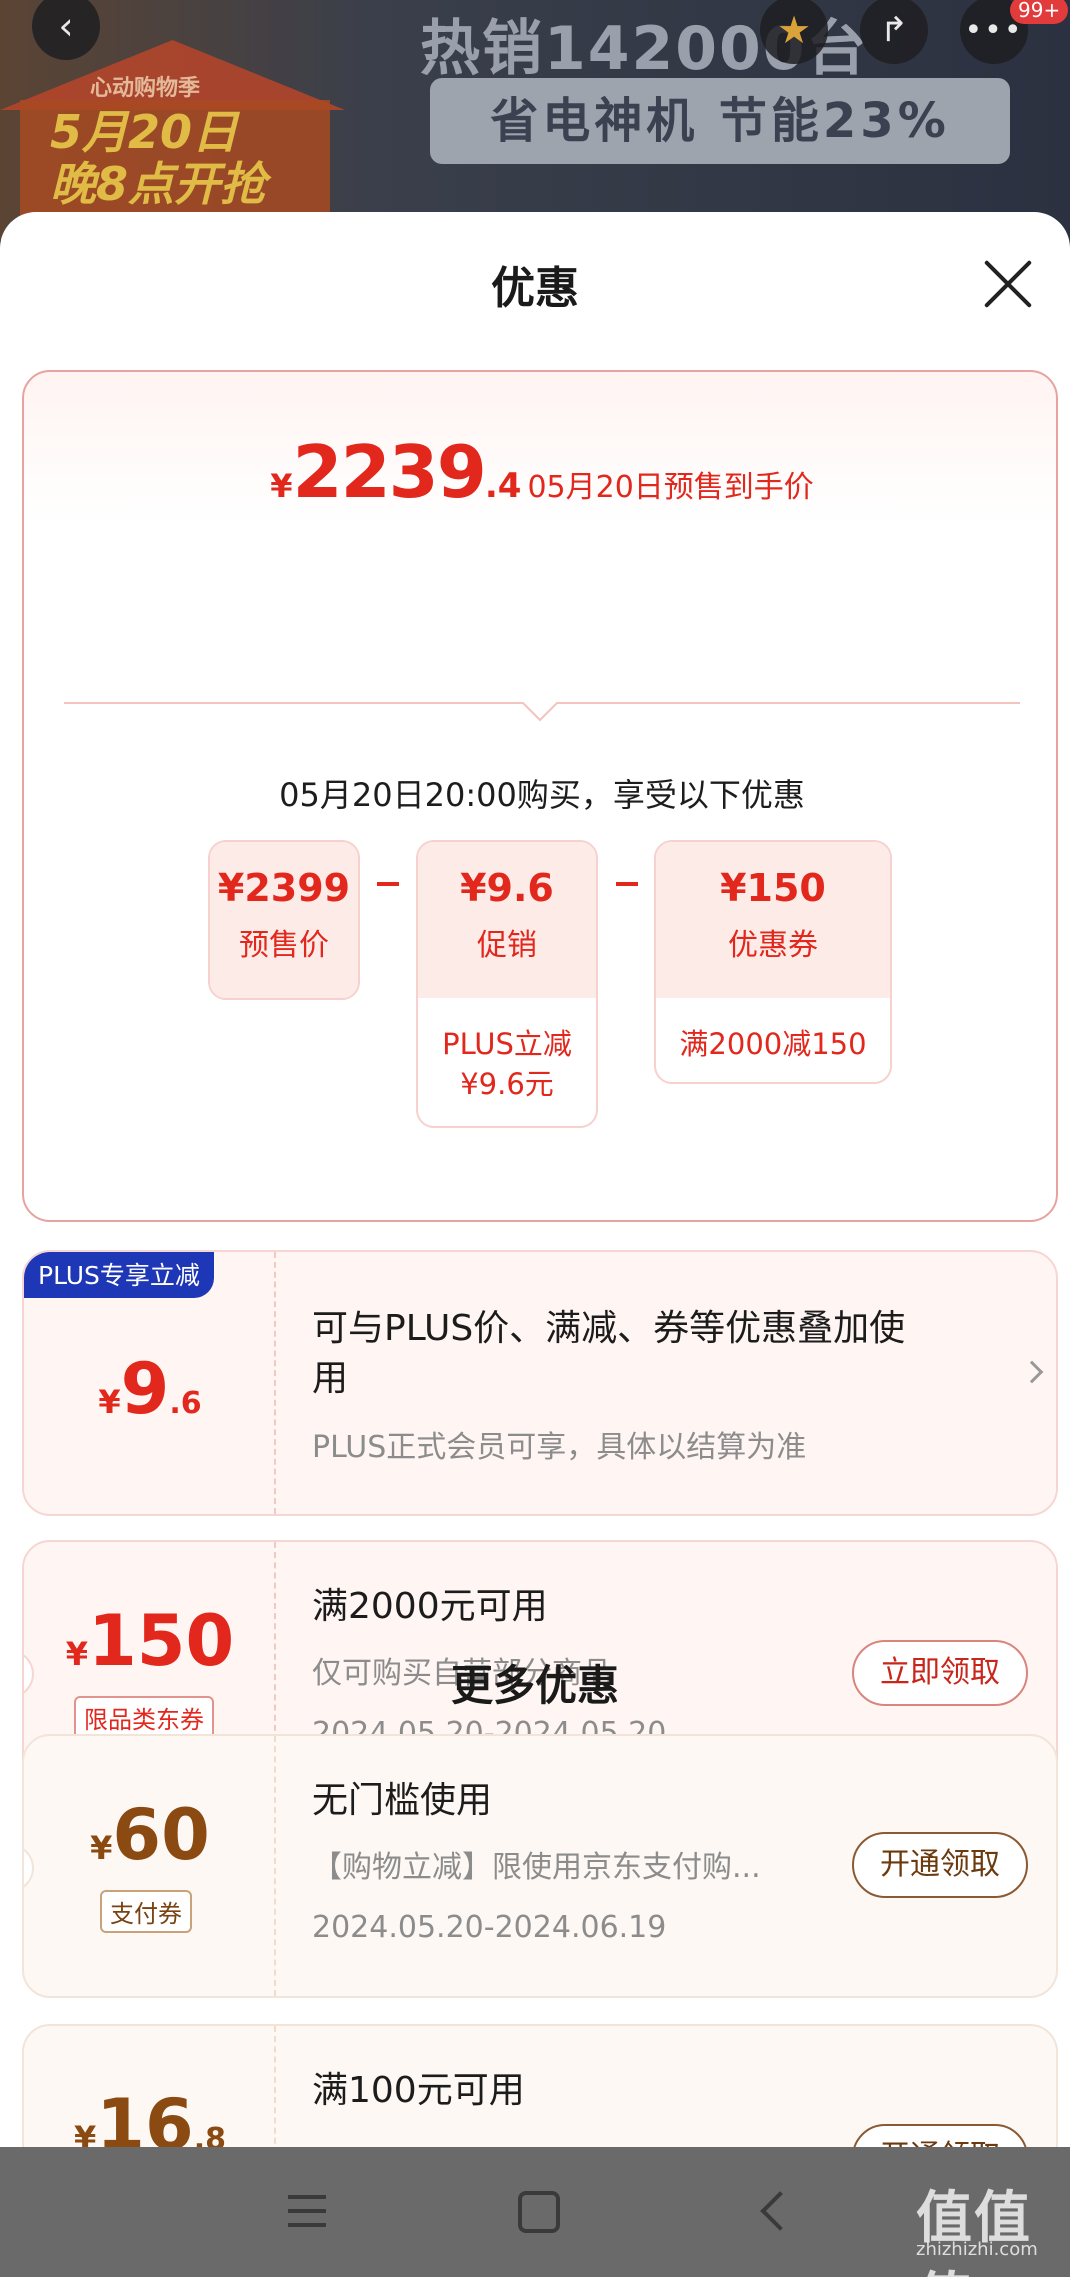 The width and height of the screenshot is (1070, 2277). Describe the element at coordinates (119, 1275) in the screenshot. I see `plus-badge: PLUS专享立减` at that location.